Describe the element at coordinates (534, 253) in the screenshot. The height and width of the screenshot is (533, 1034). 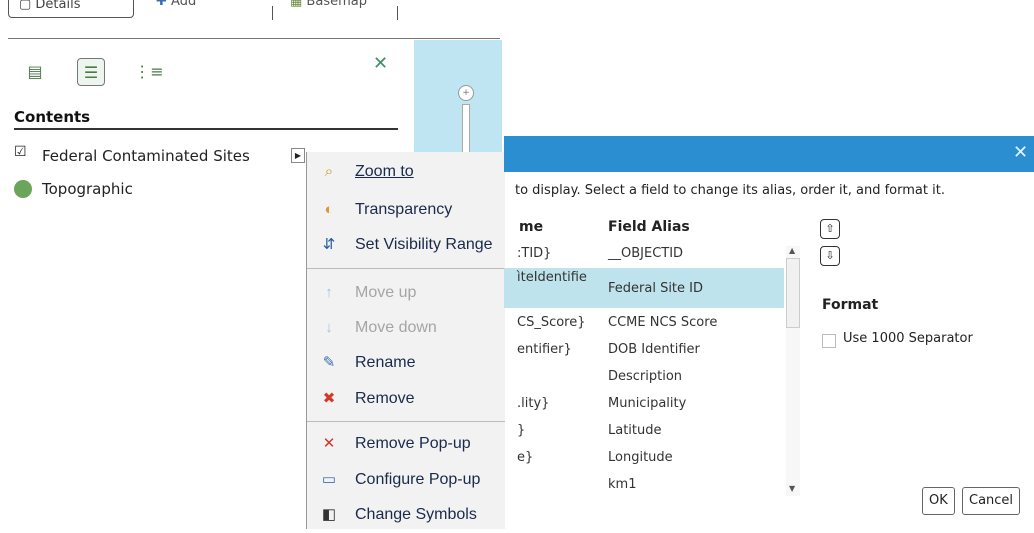
I see `field-name-cell: :TID}` at that location.